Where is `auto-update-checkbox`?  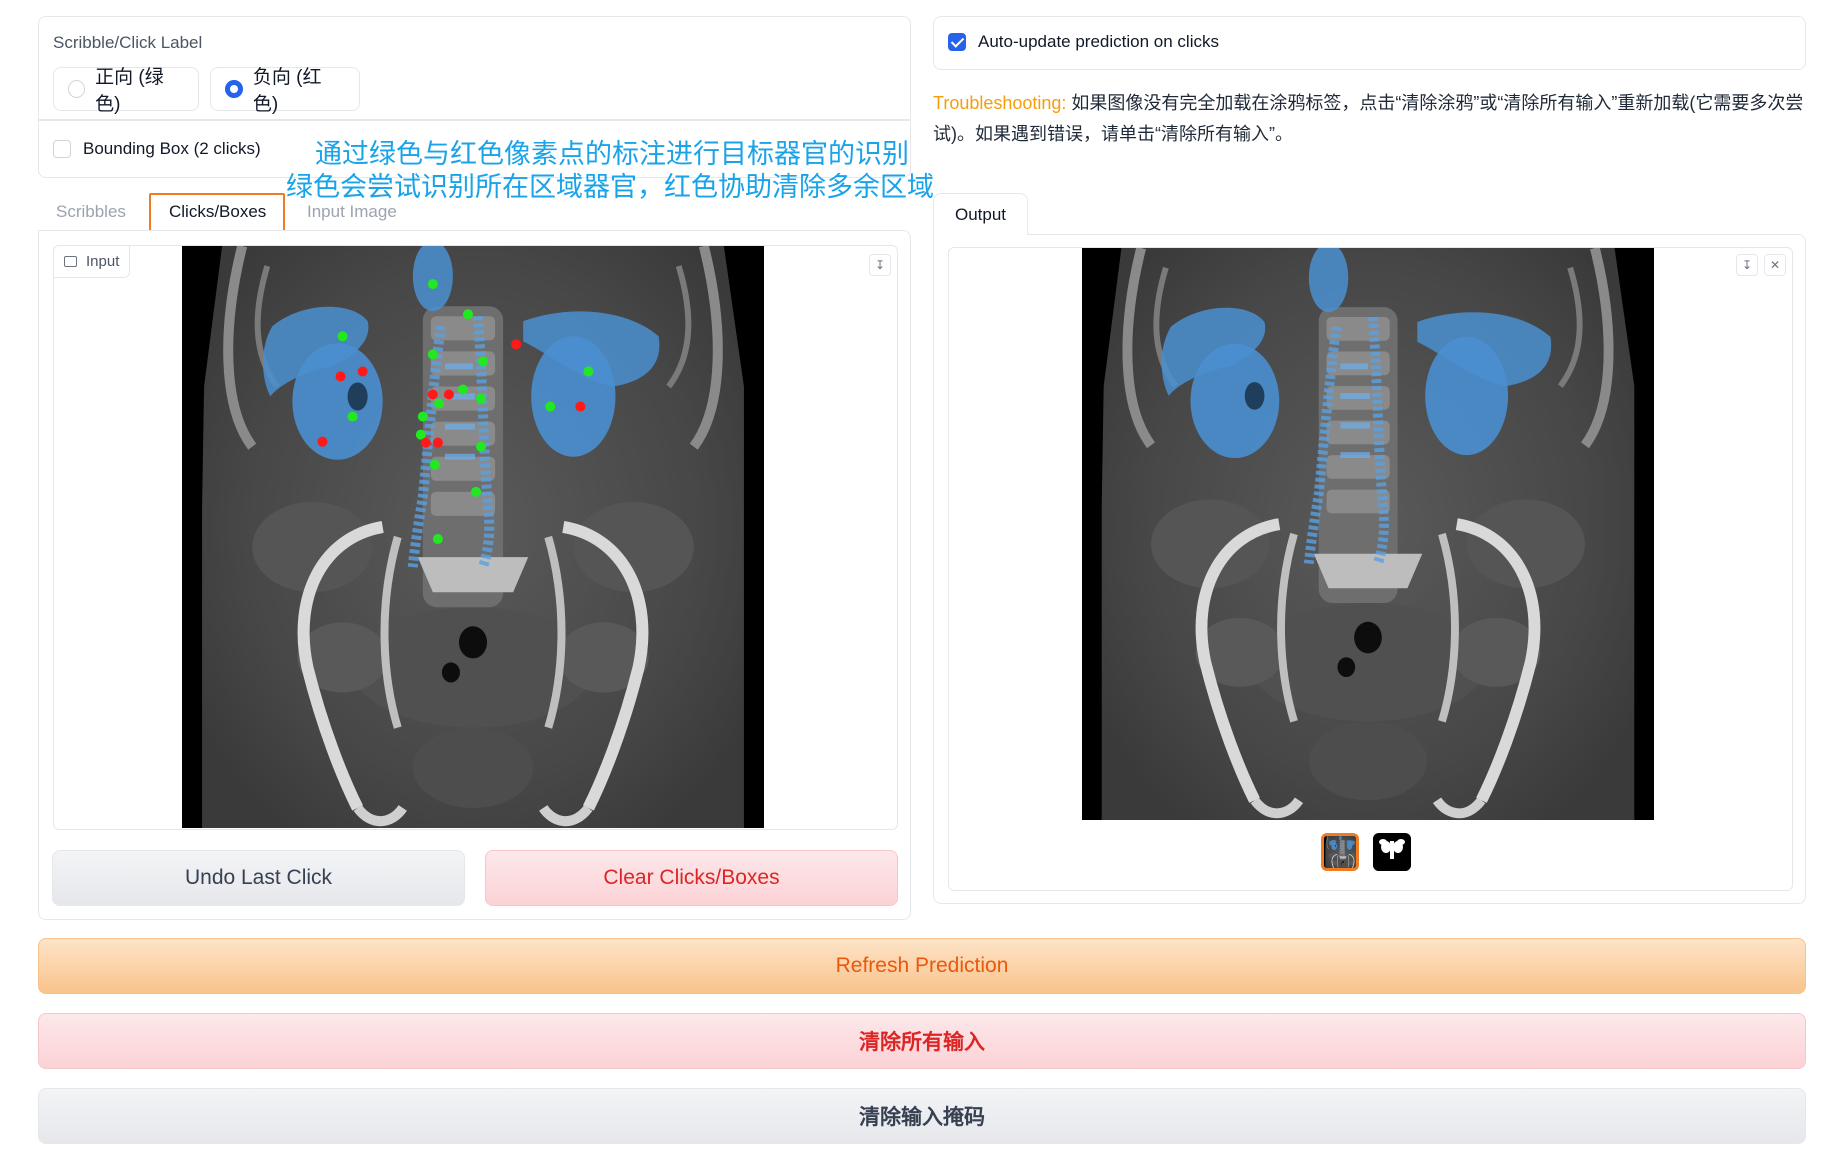 auto-update-checkbox is located at coordinates (957, 42).